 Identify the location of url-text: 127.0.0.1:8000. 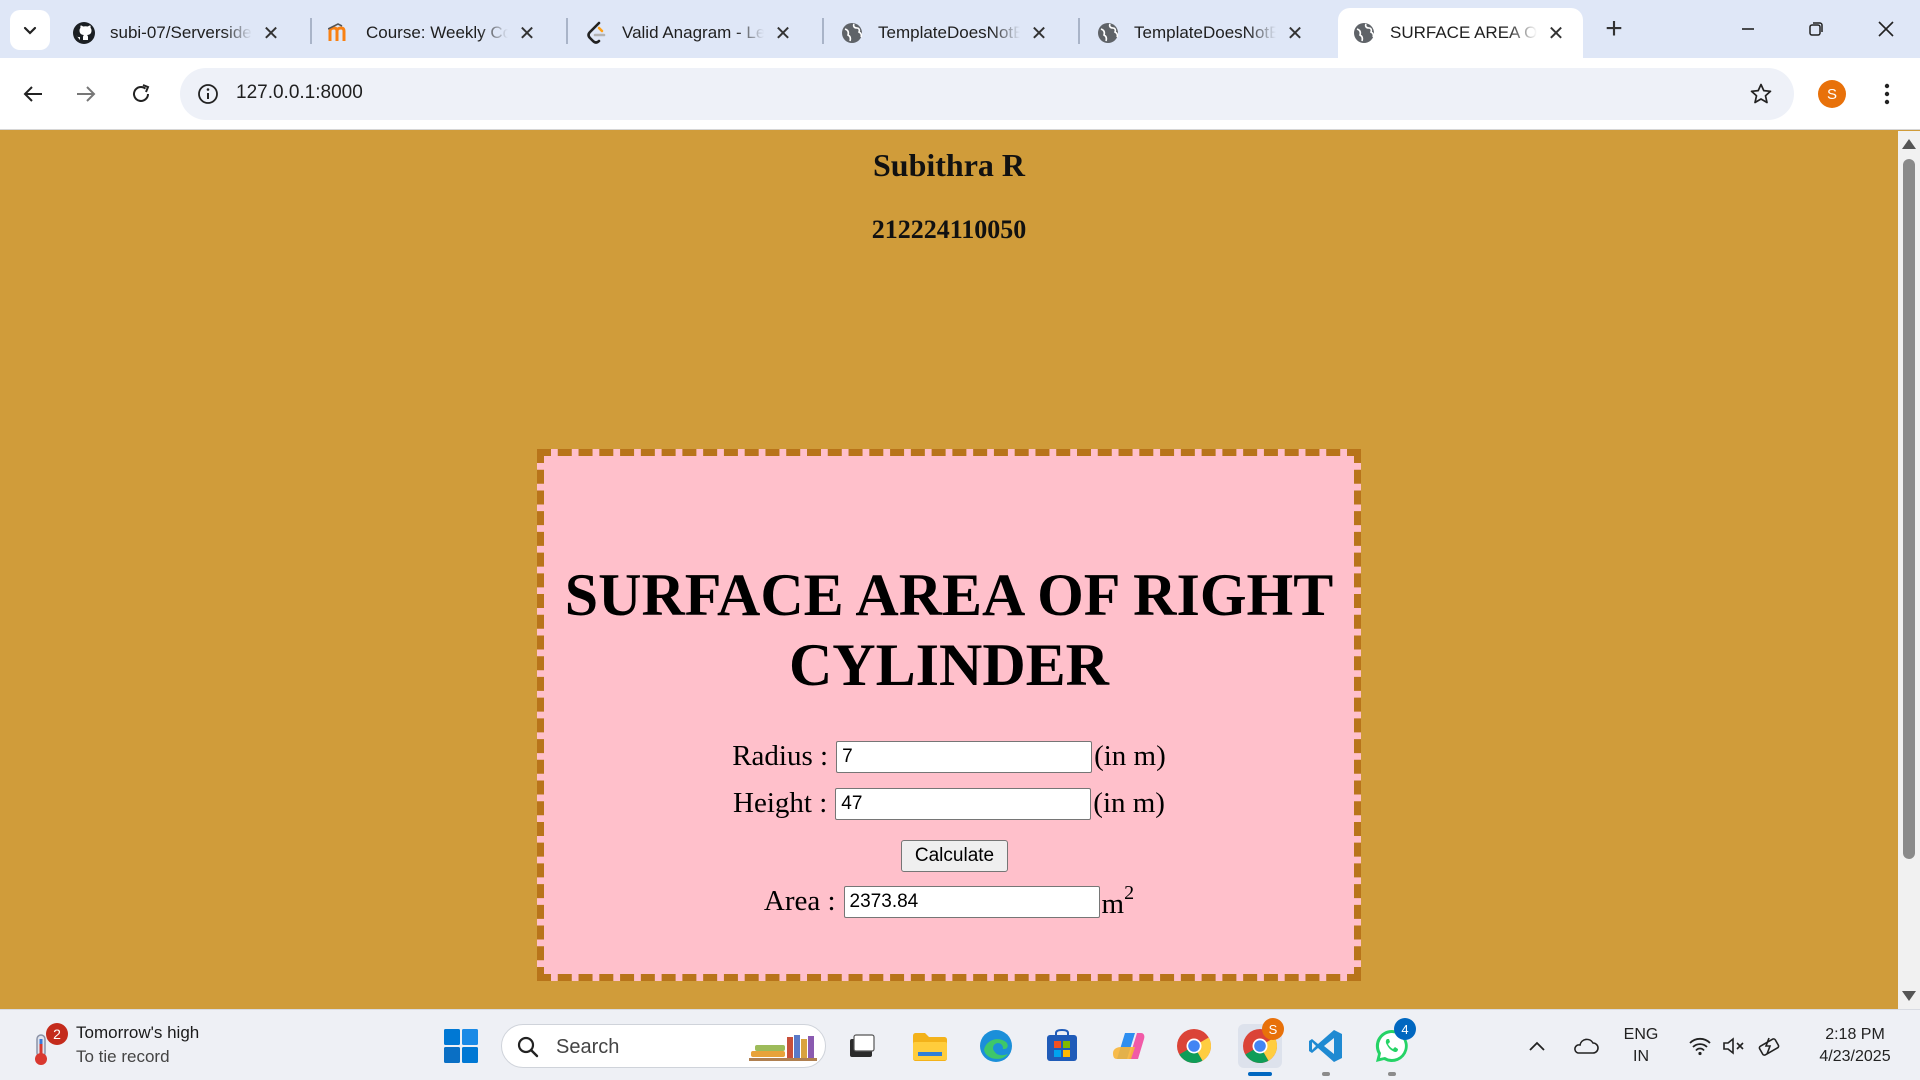
(299, 93).